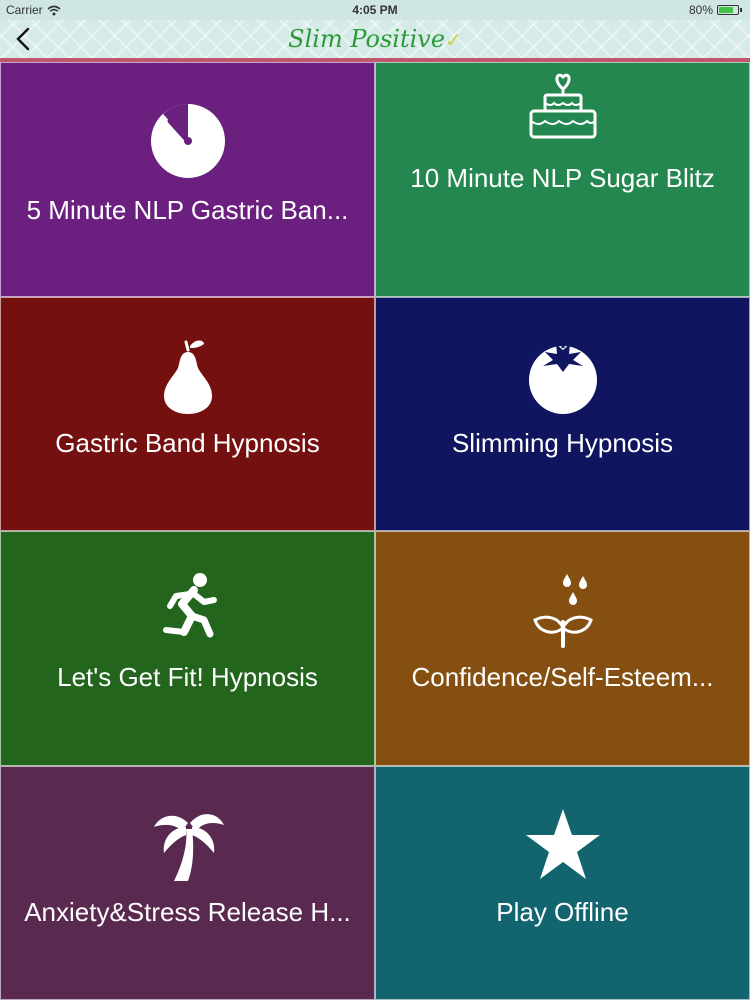  I want to click on tile-10-minute-nlp-sugar-blitz: 10 Minute NLP Sugar Blitz, so click(562, 179).